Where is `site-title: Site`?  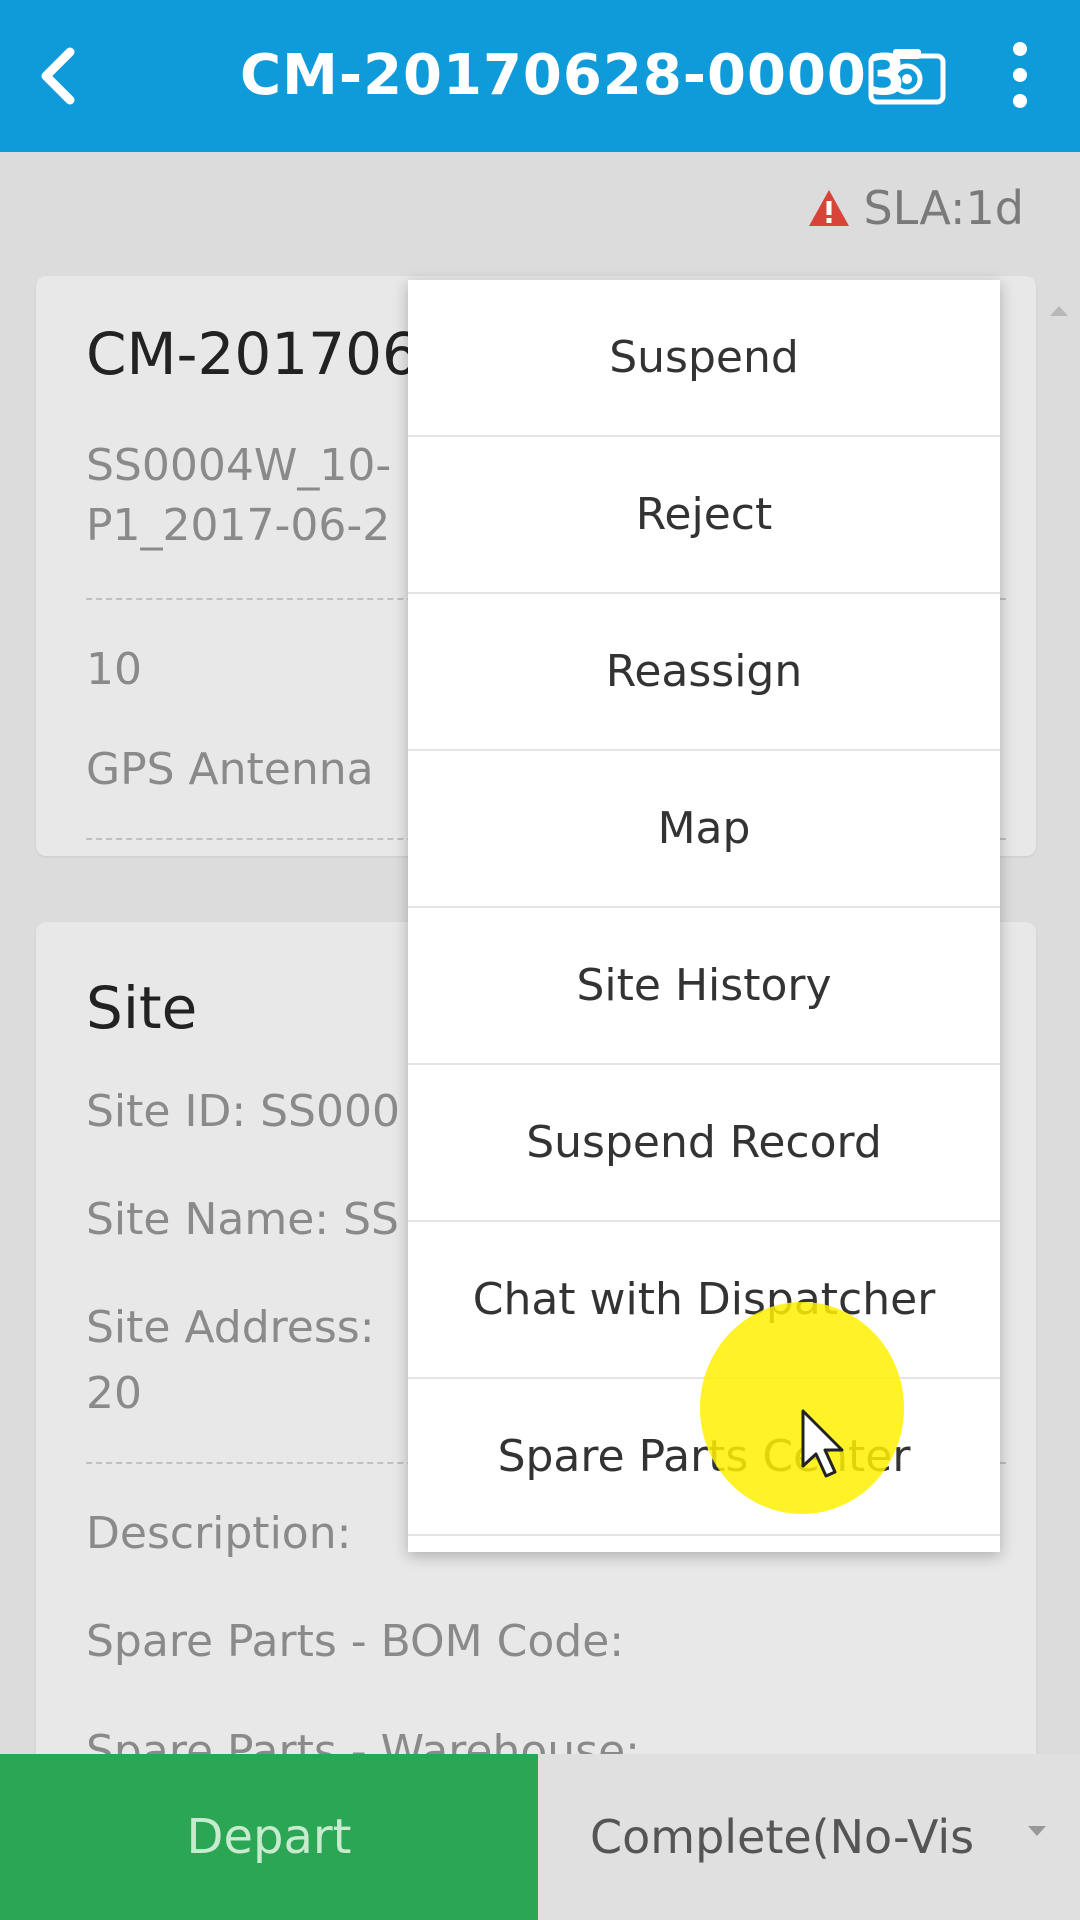
site-title: Site is located at coordinates (142, 1008).